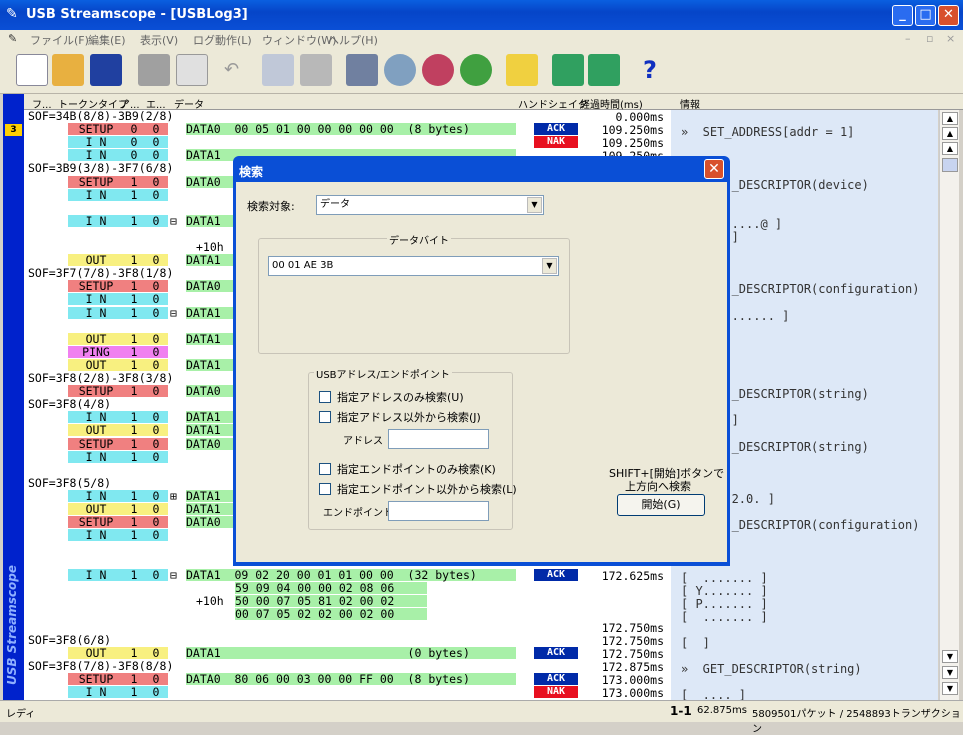 Image resolution: width=963 pixels, height=735 pixels. Describe the element at coordinates (32, 70) in the screenshot. I see `new-file-icon` at that location.